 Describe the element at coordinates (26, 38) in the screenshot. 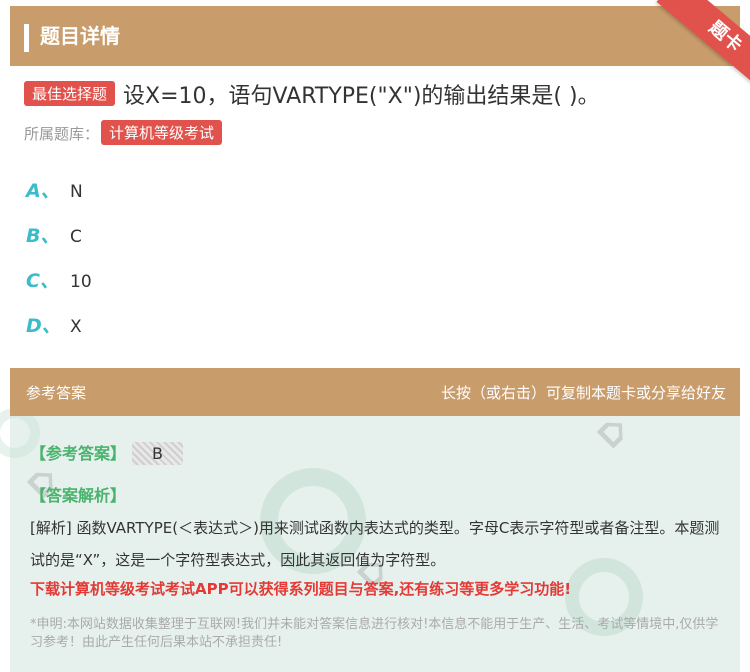

I see `header-accent` at that location.